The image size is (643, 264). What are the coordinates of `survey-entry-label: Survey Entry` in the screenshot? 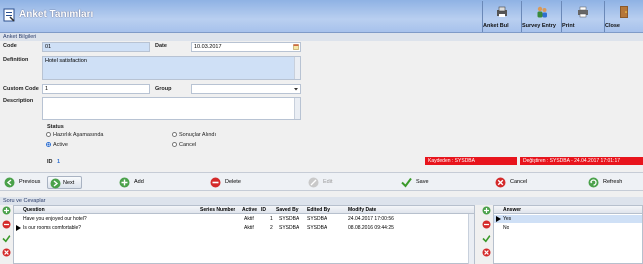 It's located at (539, 26).